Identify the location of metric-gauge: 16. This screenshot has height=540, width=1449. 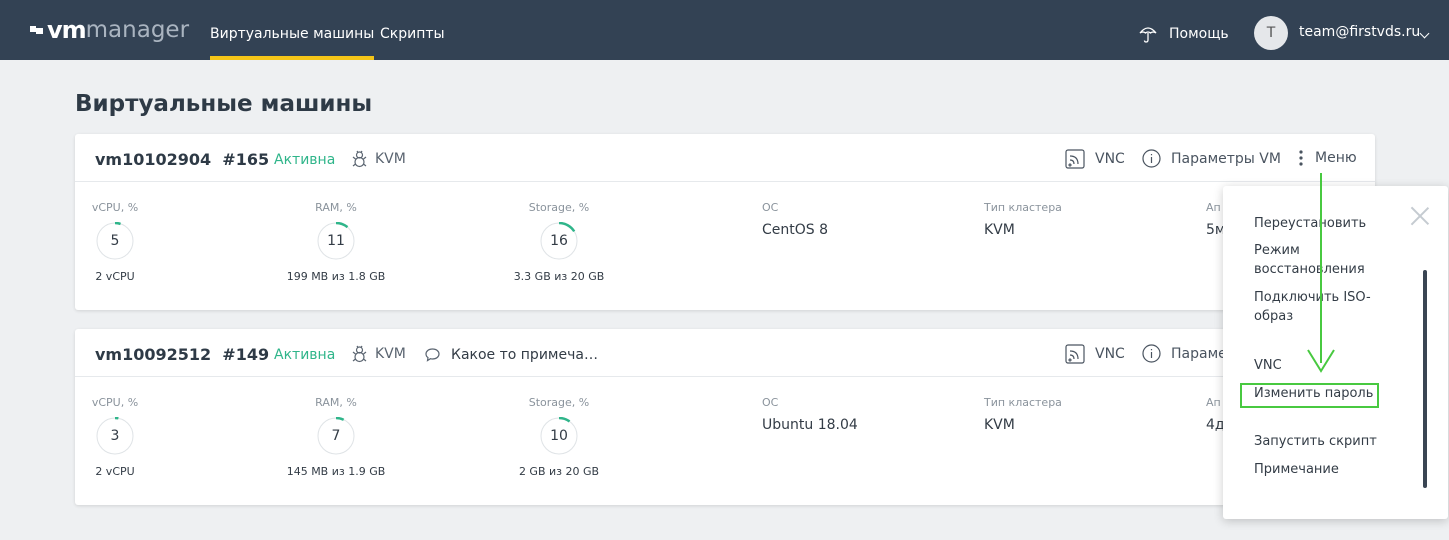
(559, 241).